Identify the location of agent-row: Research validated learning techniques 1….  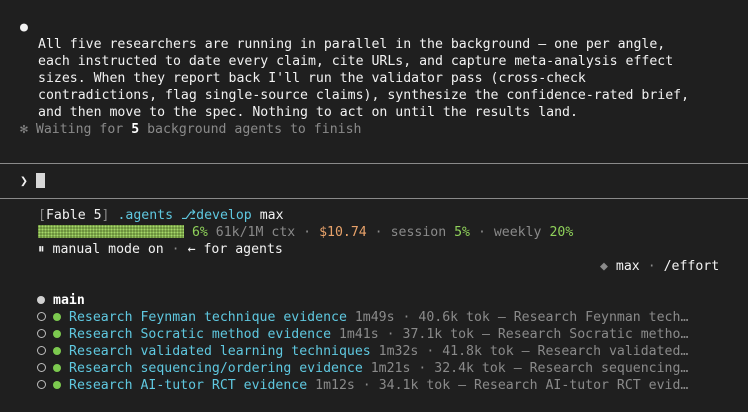
(362, 351).